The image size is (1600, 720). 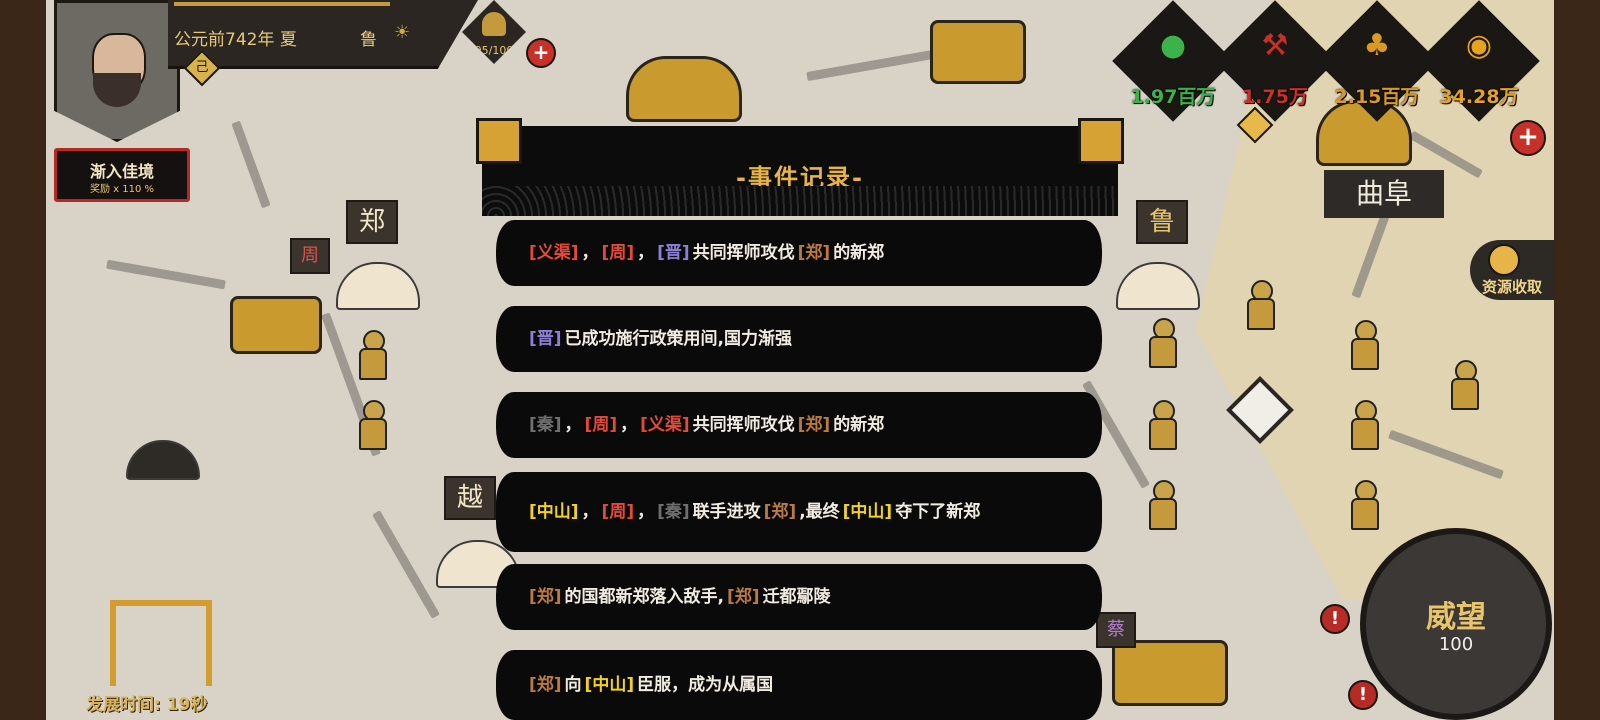 What do you see at coordinates (1504, 260) in the screenshot?
I see `collect-coin-icon` at bounding box center [1504, 260].